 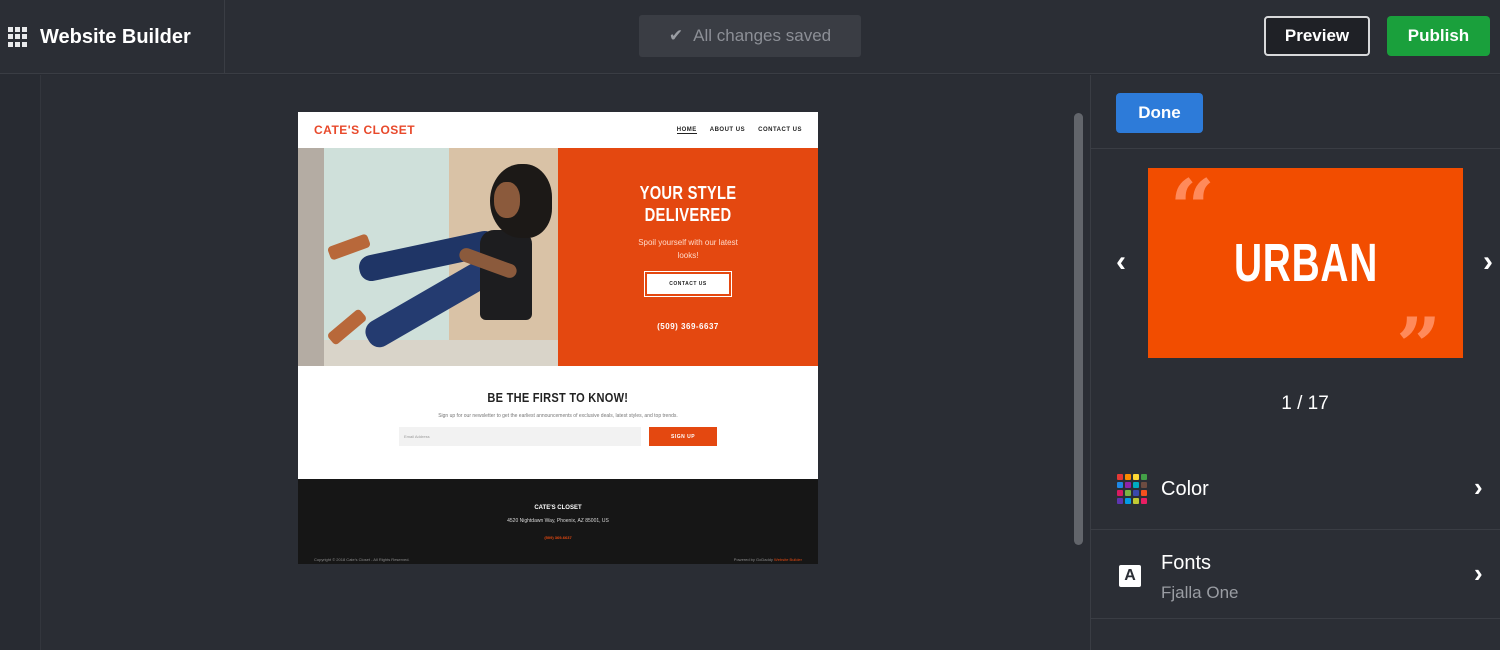 What do you see at coordinates (753, 559) in the screenshot?
I see `footer-powered-prefix: Powered by GoDaddy` at bounding box center [753, 559].